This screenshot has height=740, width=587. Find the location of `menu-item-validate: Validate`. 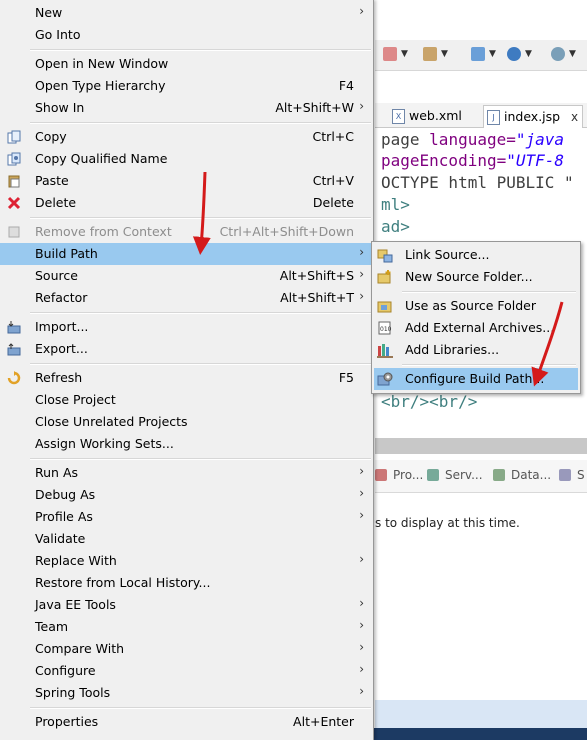

menu-item-validate: Validate is located at coordinates (186, 539).